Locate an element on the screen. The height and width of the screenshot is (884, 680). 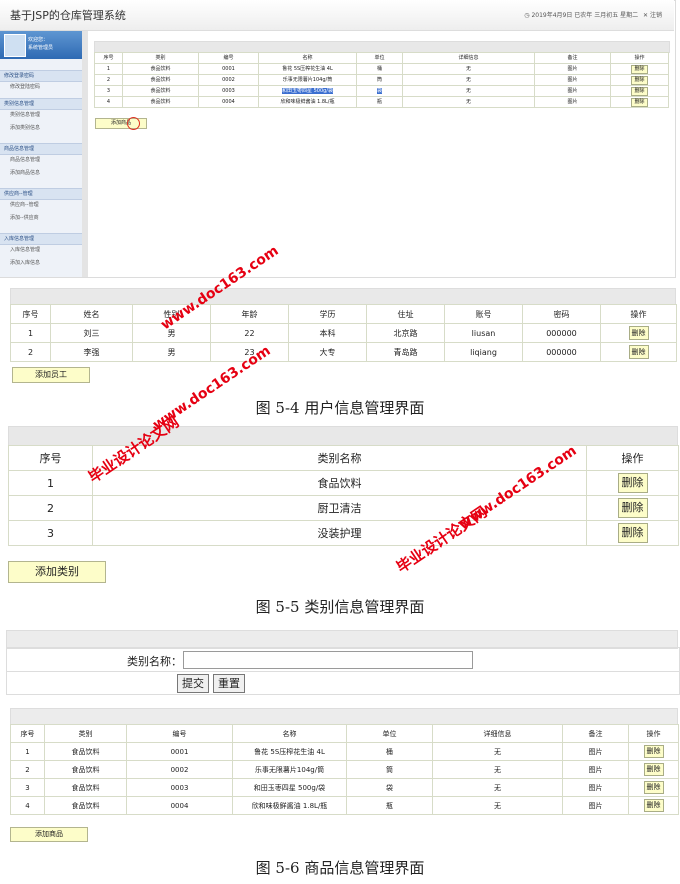
sidebar-item-category-add: 添加类别信息 is located at coordinates (41, 128).